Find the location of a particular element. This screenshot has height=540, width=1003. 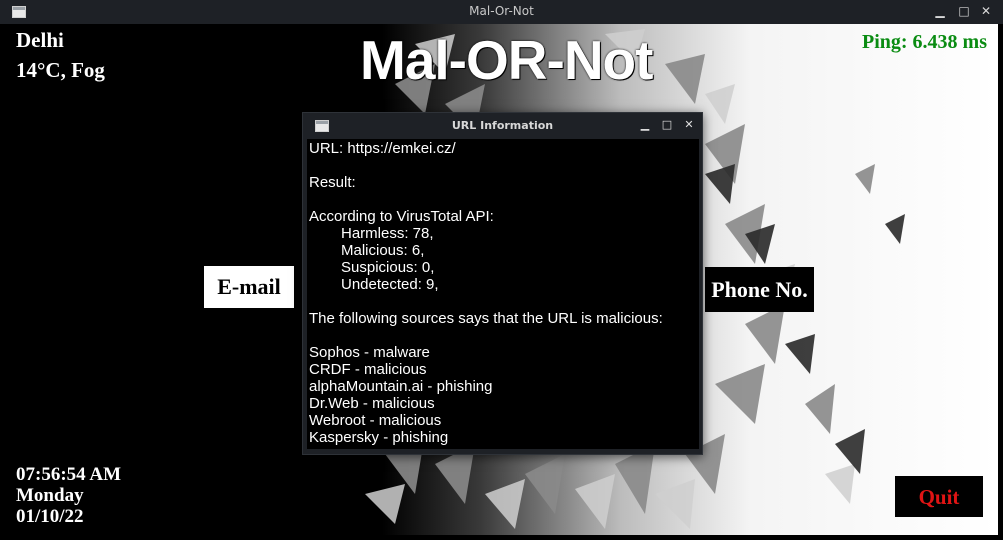

stat-suspicious: Suspicious: 0, is located at coordinates (388, 267).